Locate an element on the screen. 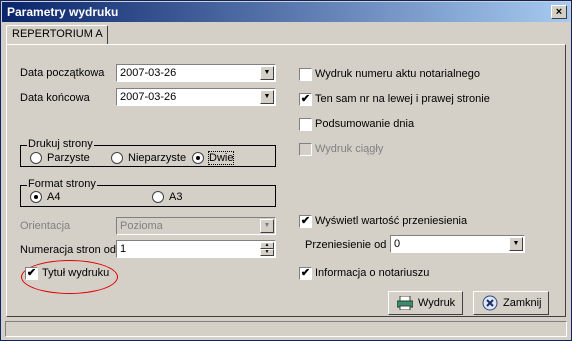 The width and height of the screenshot is (572, 341). window-close-button: × is located at coordinates (559, 12).